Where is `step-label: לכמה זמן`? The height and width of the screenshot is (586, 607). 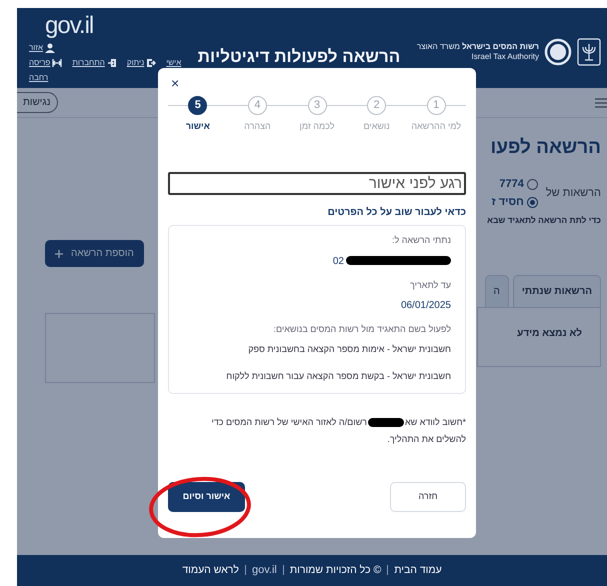
step-label: לכמה זמן is located at coordinates (317, 126).